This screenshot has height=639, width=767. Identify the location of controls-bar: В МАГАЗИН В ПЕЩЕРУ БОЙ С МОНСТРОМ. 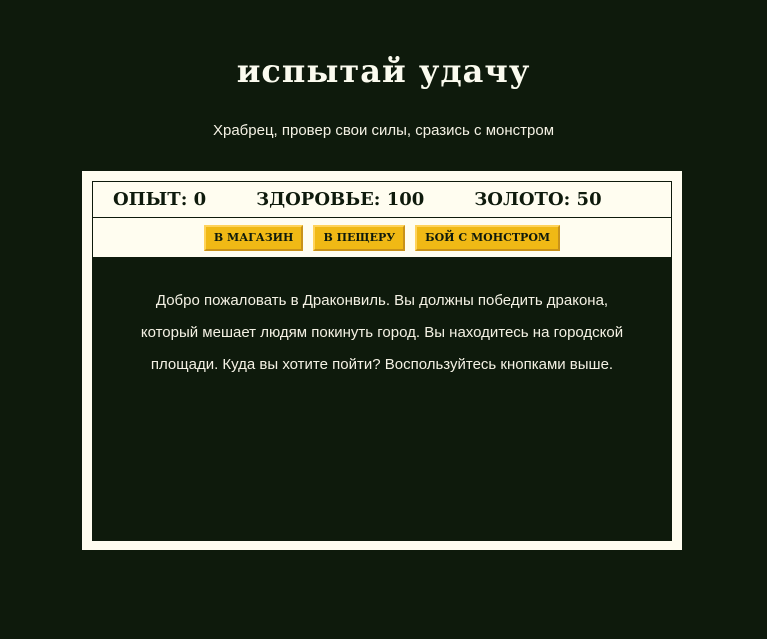
(382, 237).